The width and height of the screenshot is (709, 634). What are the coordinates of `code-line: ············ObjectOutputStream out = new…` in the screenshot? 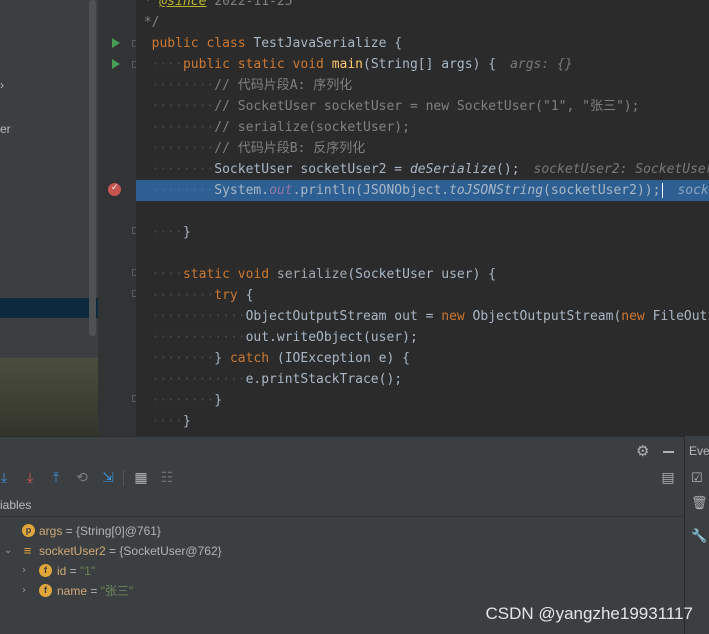 It's located at (422, 316).